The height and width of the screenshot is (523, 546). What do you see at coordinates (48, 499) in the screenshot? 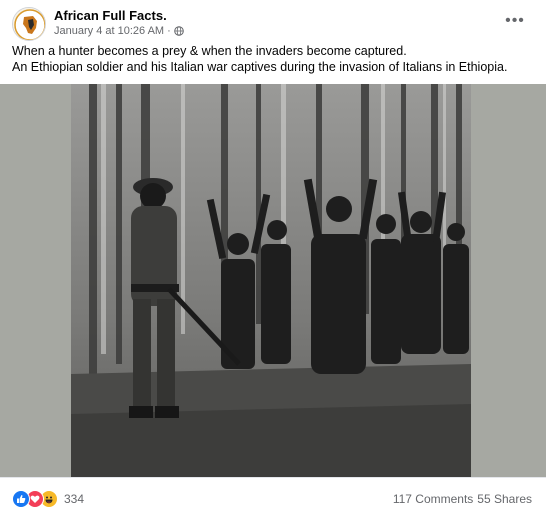
I see `reactions-summary: 334` at bounding box center [48, 499].